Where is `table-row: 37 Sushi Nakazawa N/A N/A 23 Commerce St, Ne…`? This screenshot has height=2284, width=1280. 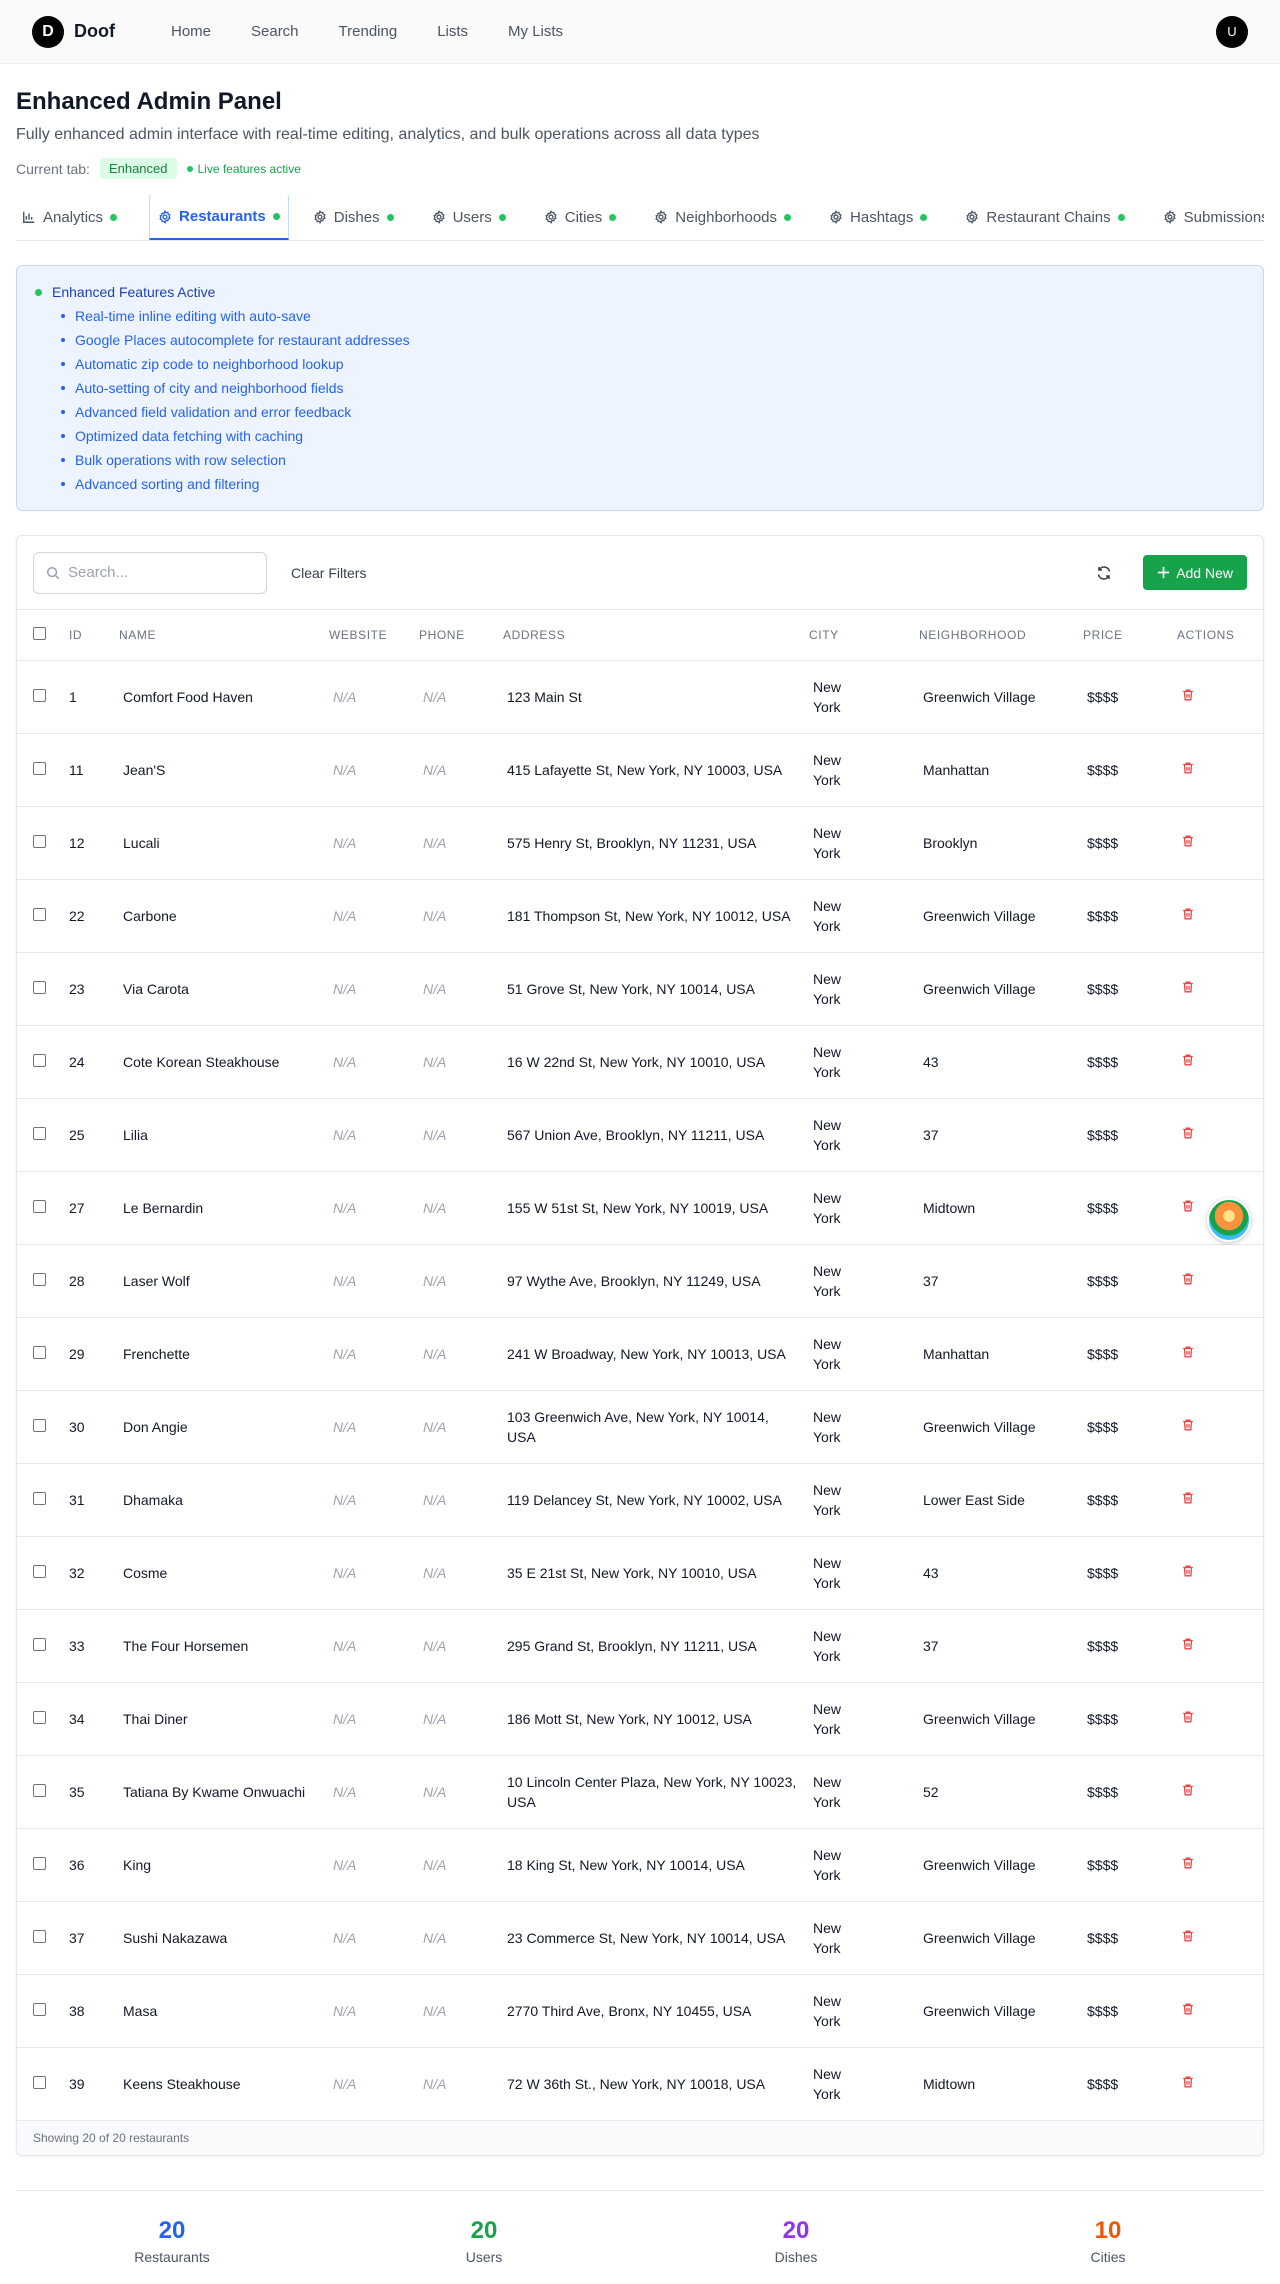
table-row: 37 Sushi Nakazawa N/A N/A 23 Commerce St, Ne… is located at coordinates (640, 1938).